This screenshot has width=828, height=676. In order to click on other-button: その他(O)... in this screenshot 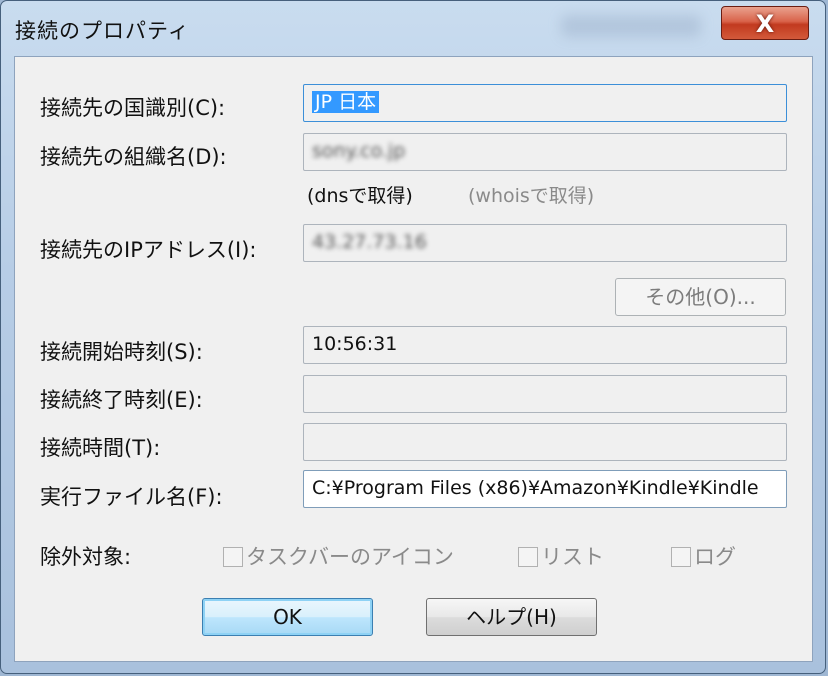, I will do `click(700, 297)`.